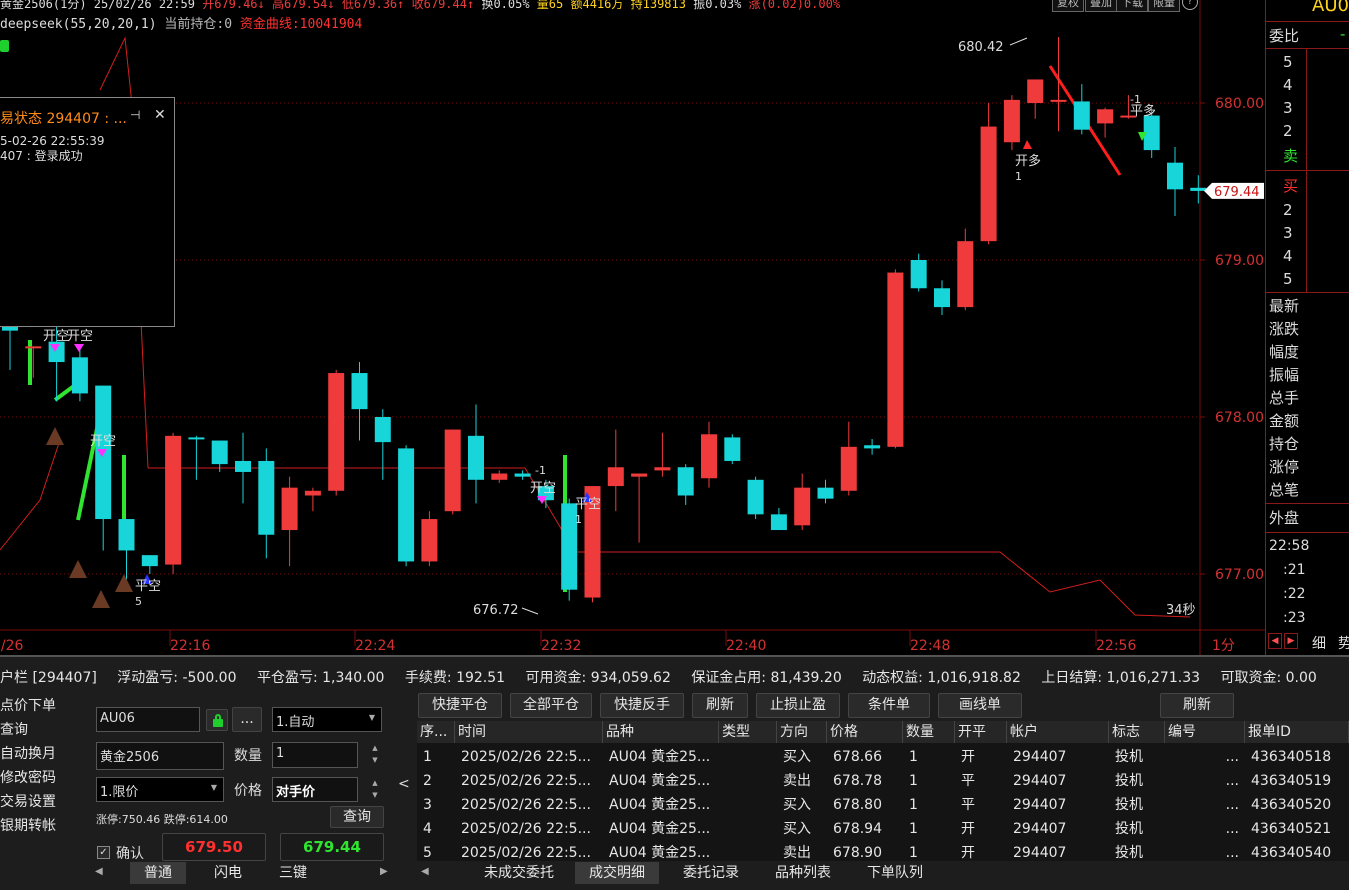 The image size is (1349, 890). What do you see at coordinates (384, 871) in the screenshot?
I see `tab-scroll-right-icon: ▶` at bounding box center [384, 871].